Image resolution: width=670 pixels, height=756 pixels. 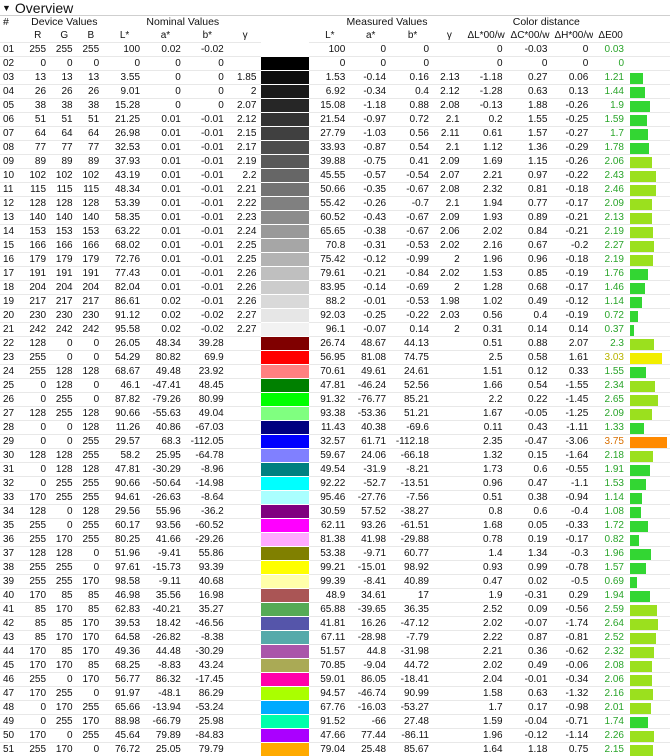 What do you see at coordinates (38, 624) in the screenshot?
I see `device-r: 85` at bounding box center [38, 624].